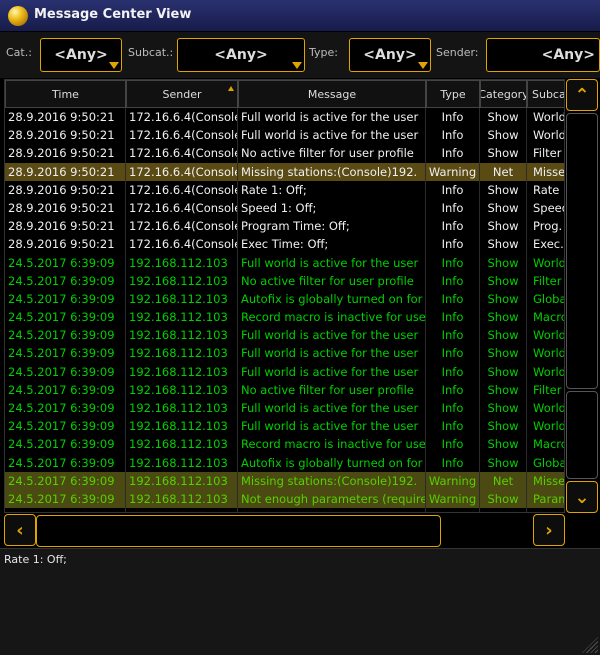 The image size is (600, 655). I want to click on cell-message: Missing stations:(Console)192., so click(332, 480).